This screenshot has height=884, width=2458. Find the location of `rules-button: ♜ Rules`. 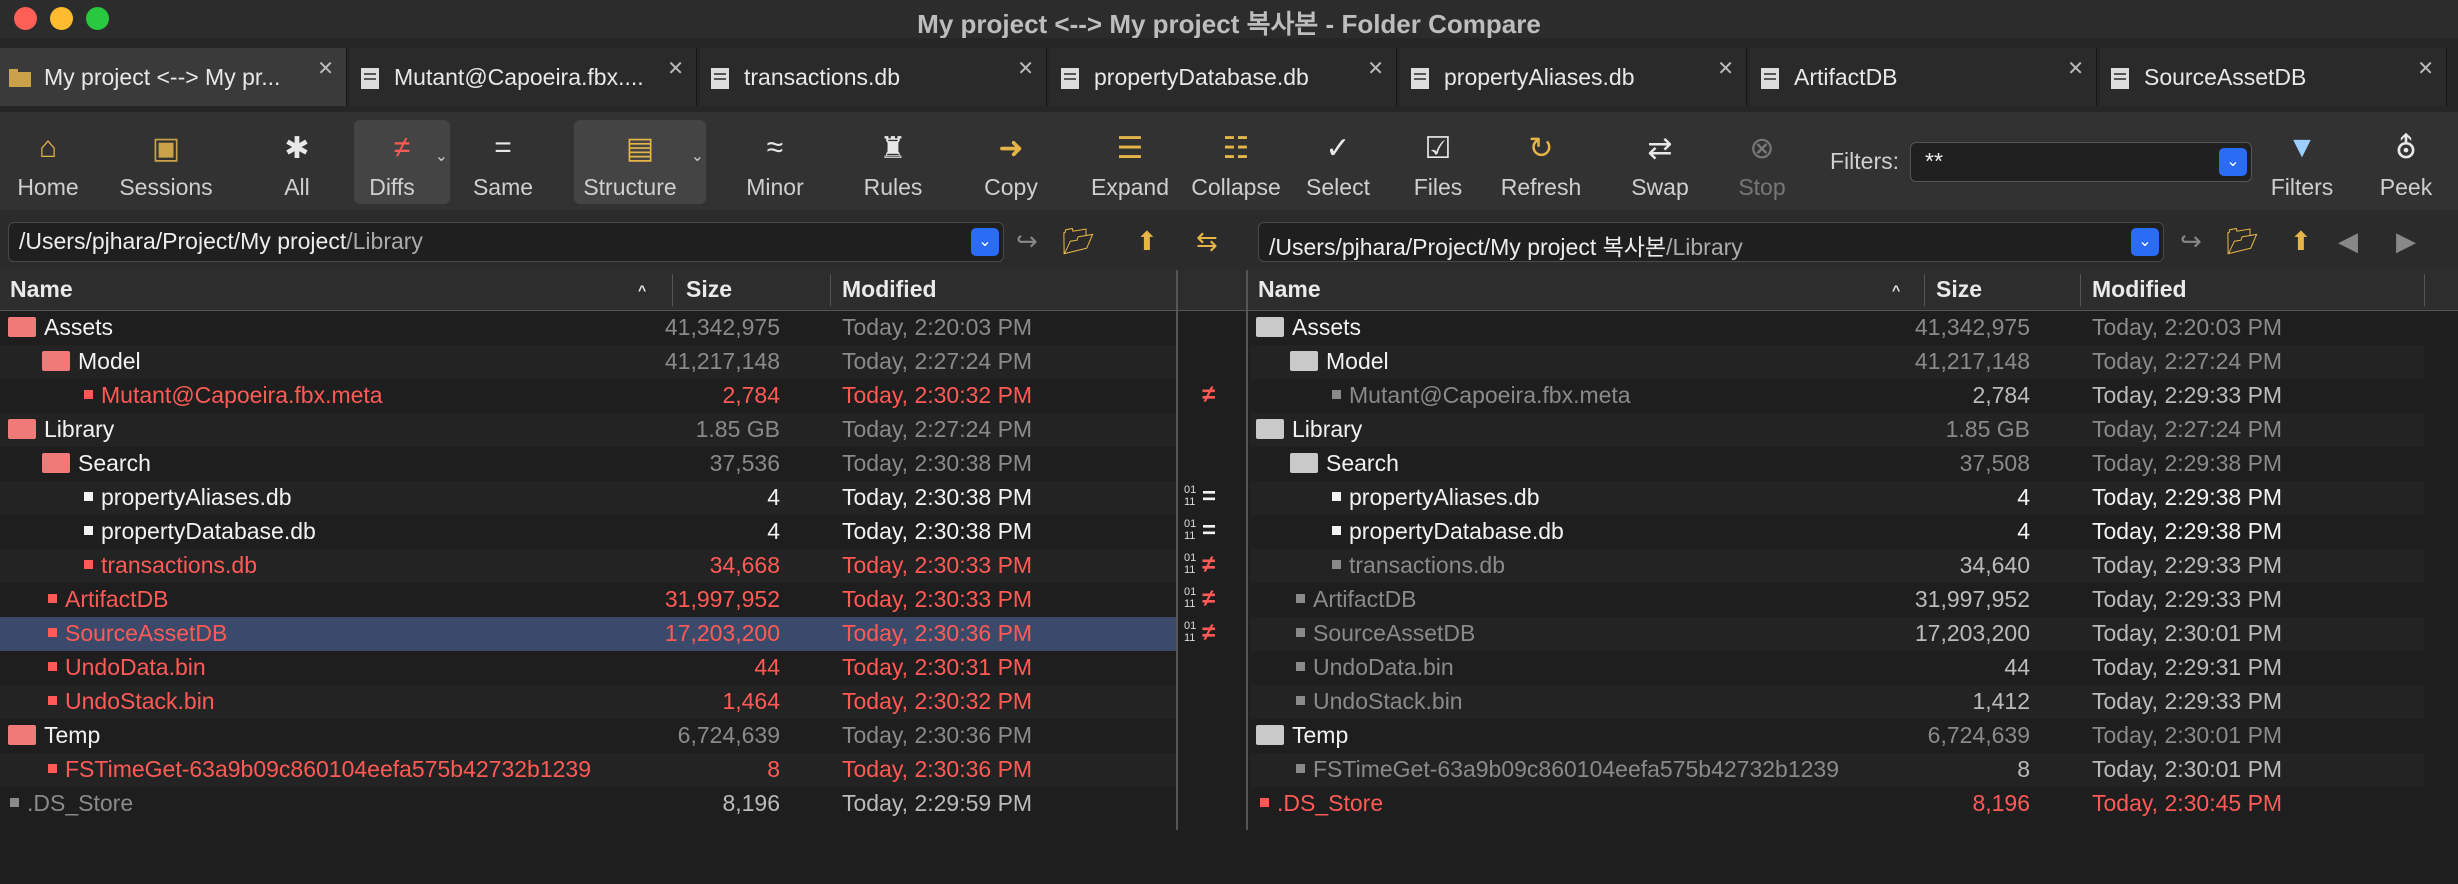

rules-button: ♜ Rules is located at coordinates (893, 162).